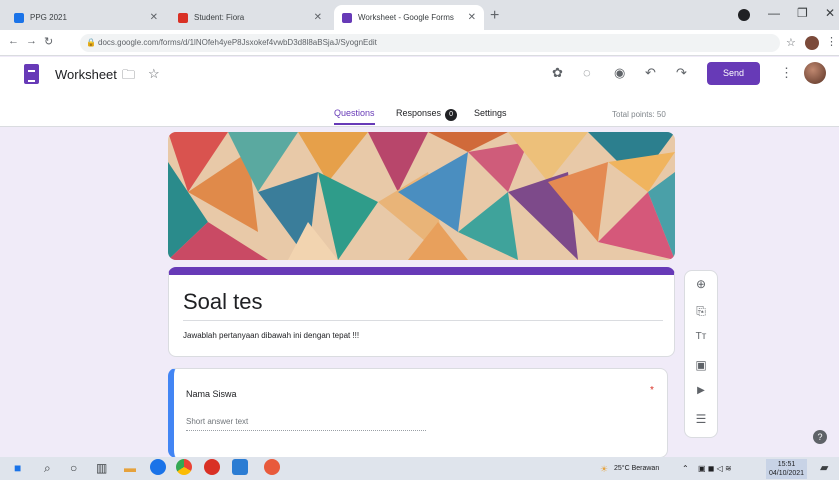 The width and height of the screenshot is (839, 480). What do you see at coordinates (423, 320) in the screenshot?
I see `title-underline` at bounding box center [423, 320].